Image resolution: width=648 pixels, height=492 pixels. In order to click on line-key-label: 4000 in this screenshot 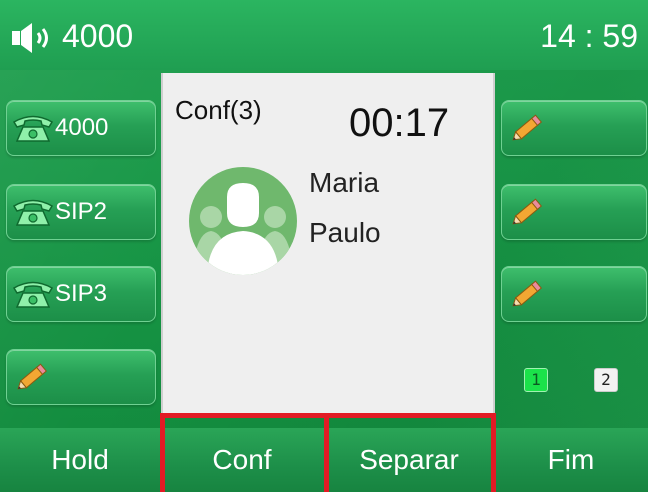, I will do `click(82, 127)`.